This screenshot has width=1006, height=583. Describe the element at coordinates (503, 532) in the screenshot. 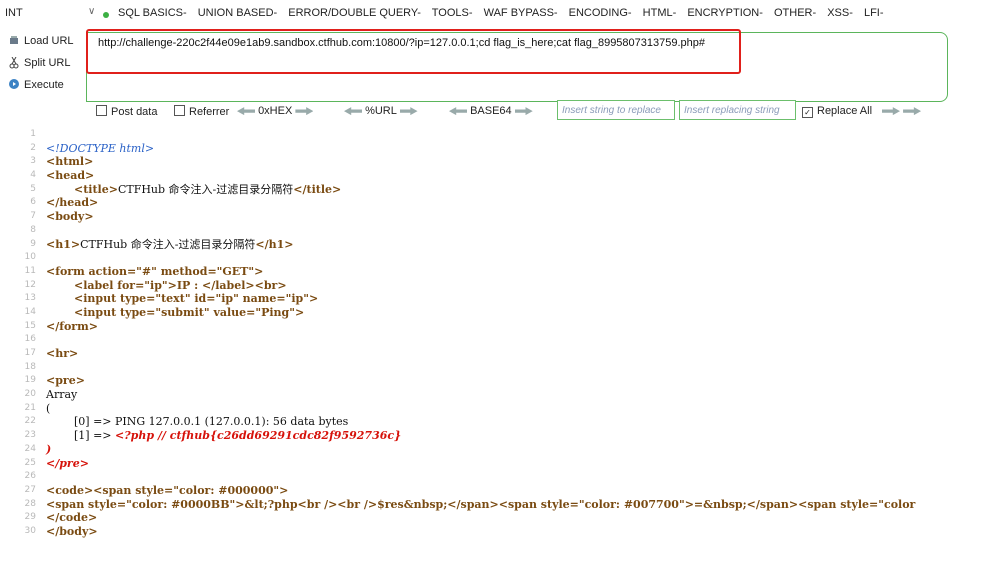

I see `source-line: 30 </body>` at that location.